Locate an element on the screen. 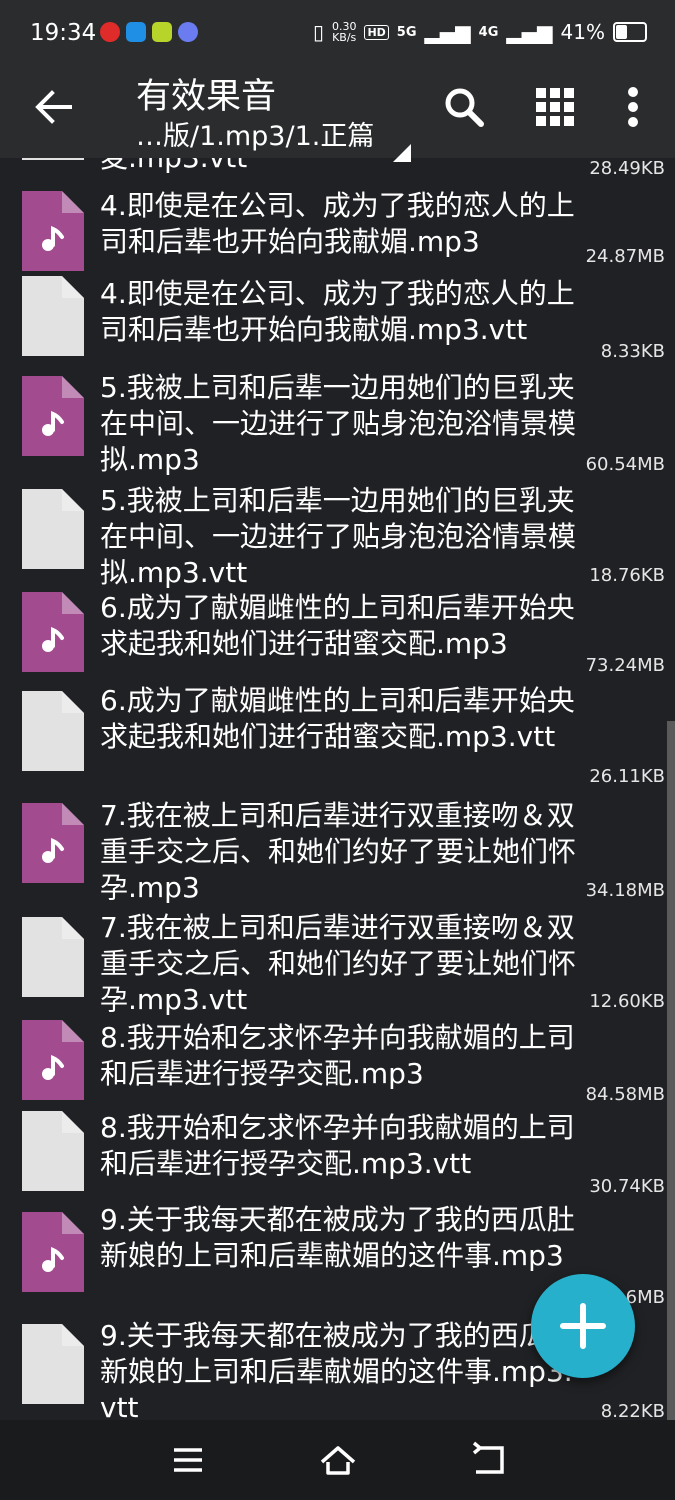  file-name: 9.关于我每天都在被成为了我的西瓜肚新娘的上司和后辈献媚的这件事.mp3 is located at coordinates (337, 1237).